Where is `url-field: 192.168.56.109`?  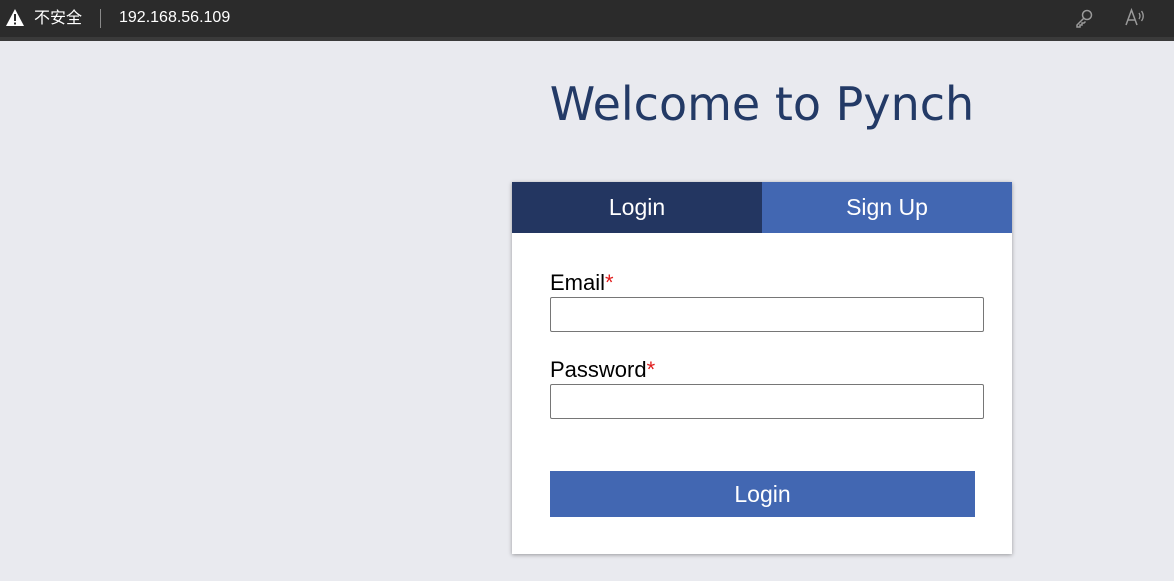
url-field: 192.168.56.109 is located at coordinates (174, 18).